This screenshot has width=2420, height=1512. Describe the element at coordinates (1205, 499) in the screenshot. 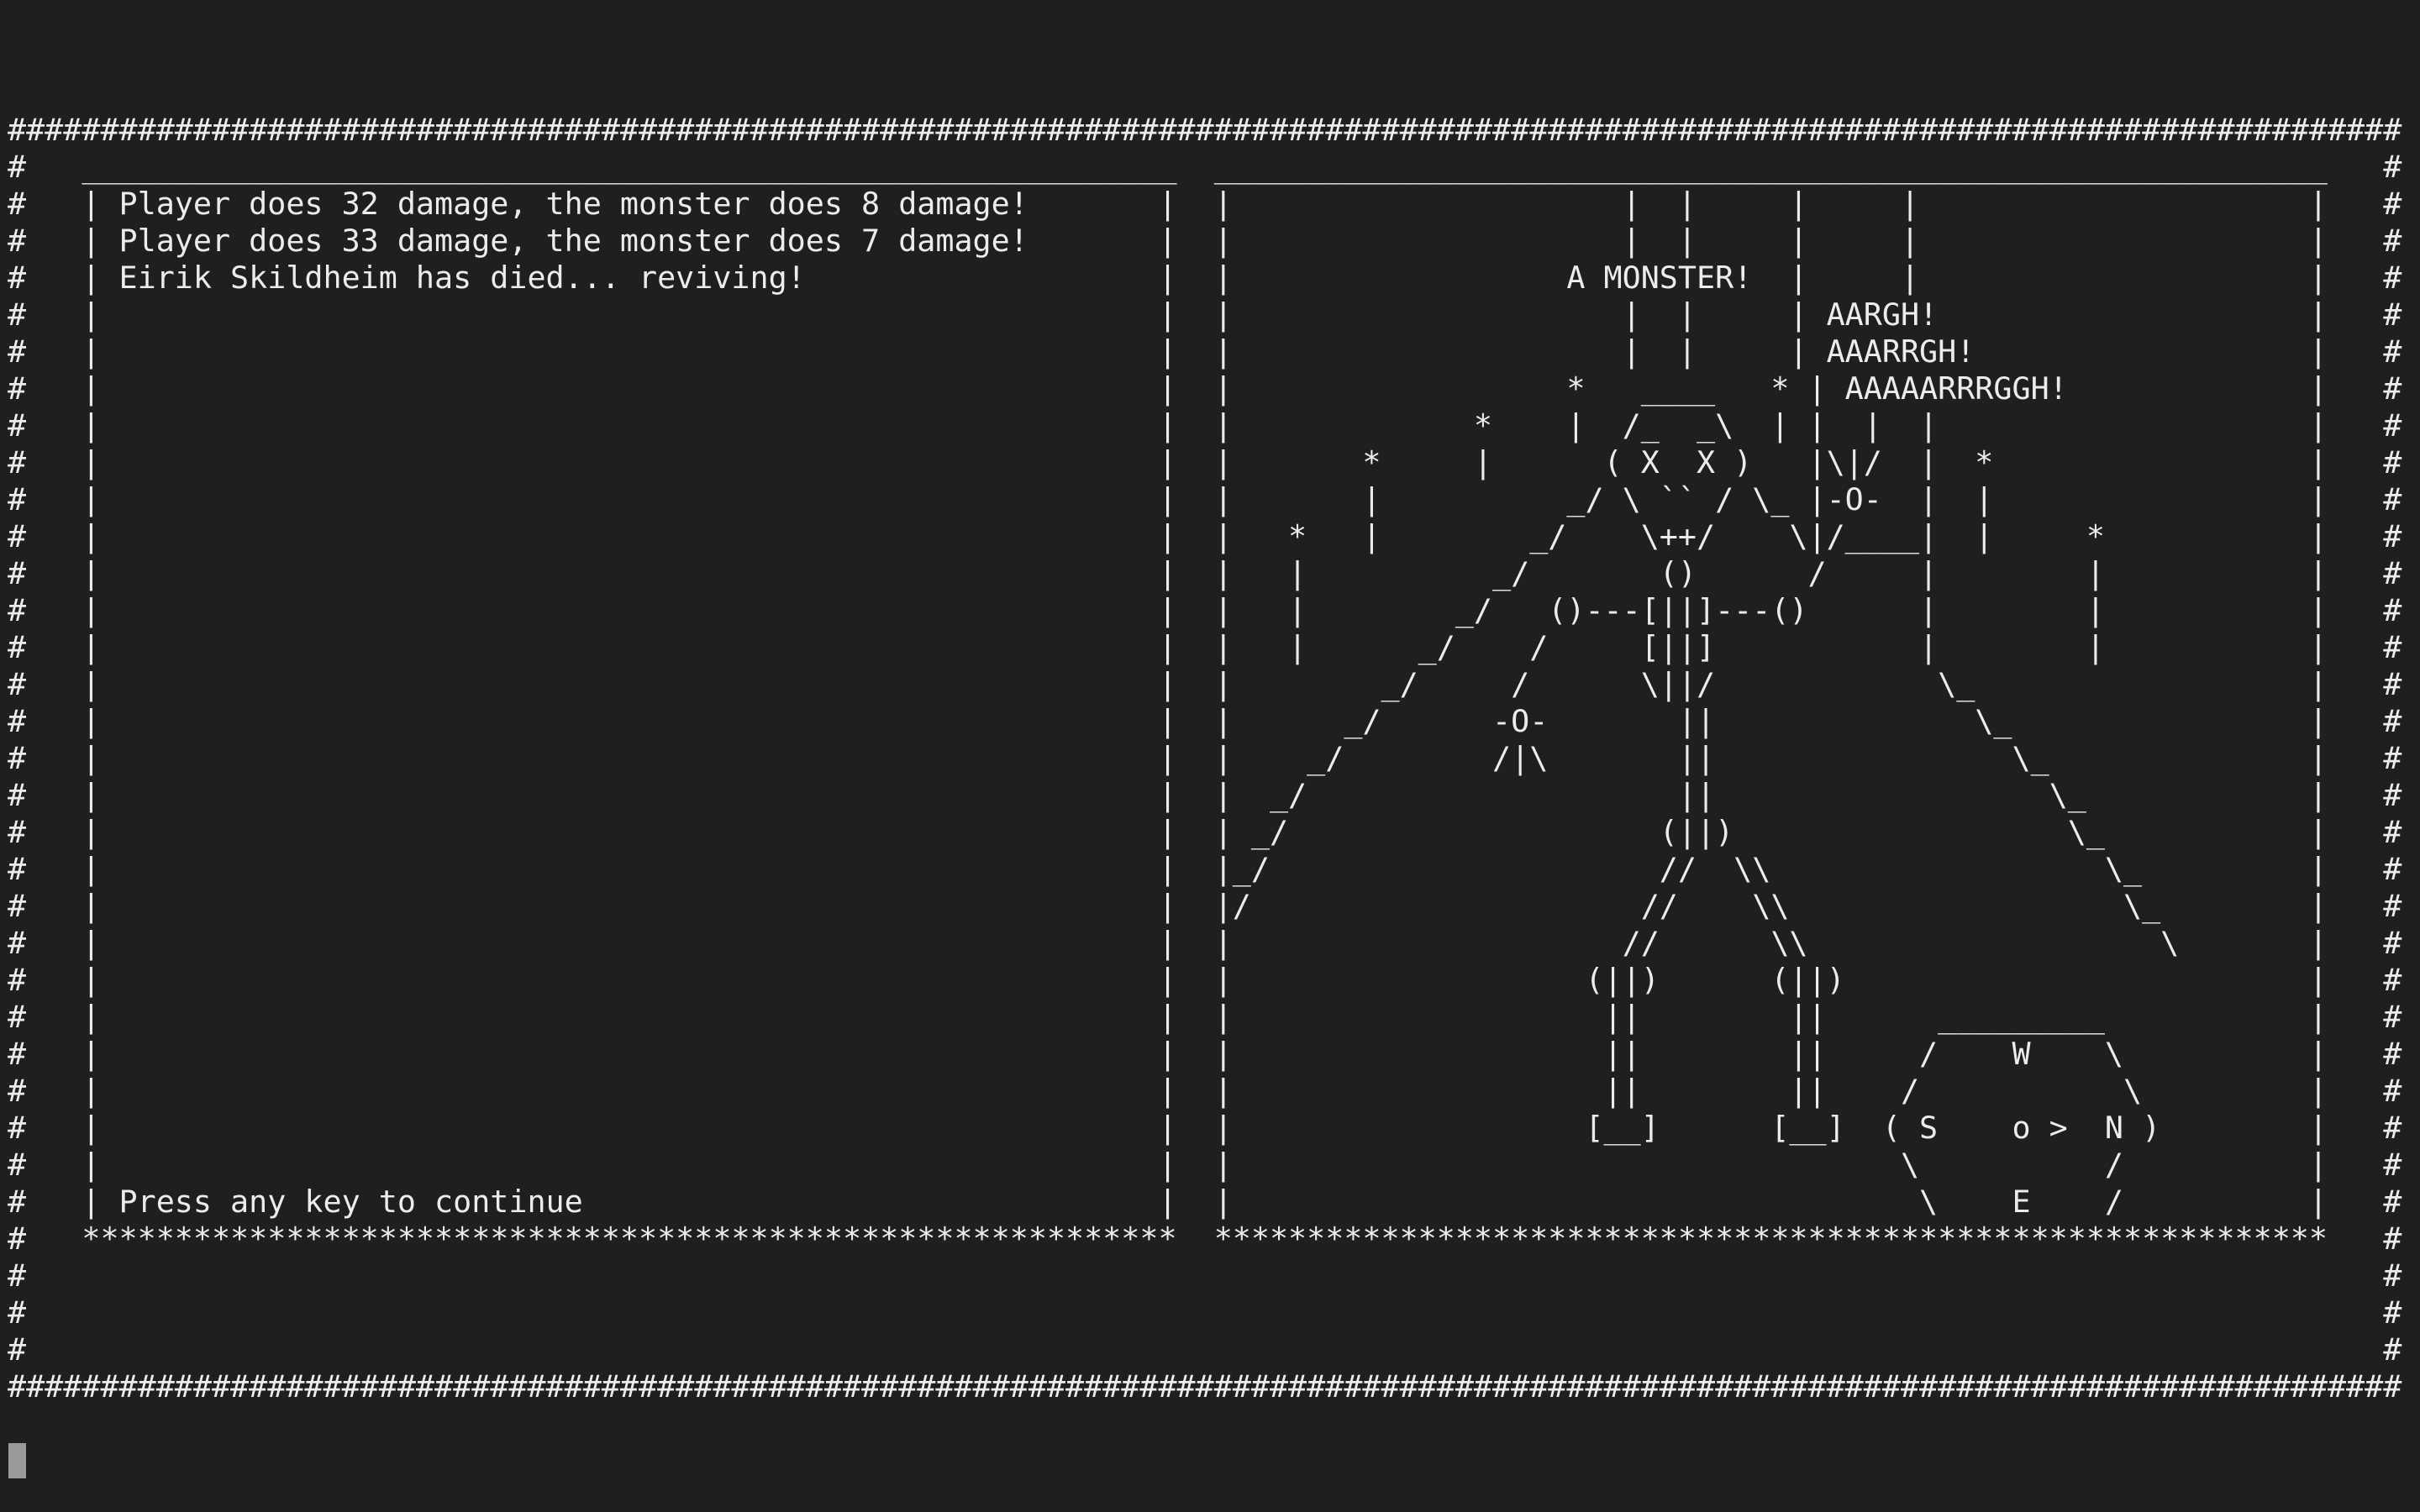

I see `terminal-row: # | | | | _/ \ `` / \_ |-O- | | | #` at that location.